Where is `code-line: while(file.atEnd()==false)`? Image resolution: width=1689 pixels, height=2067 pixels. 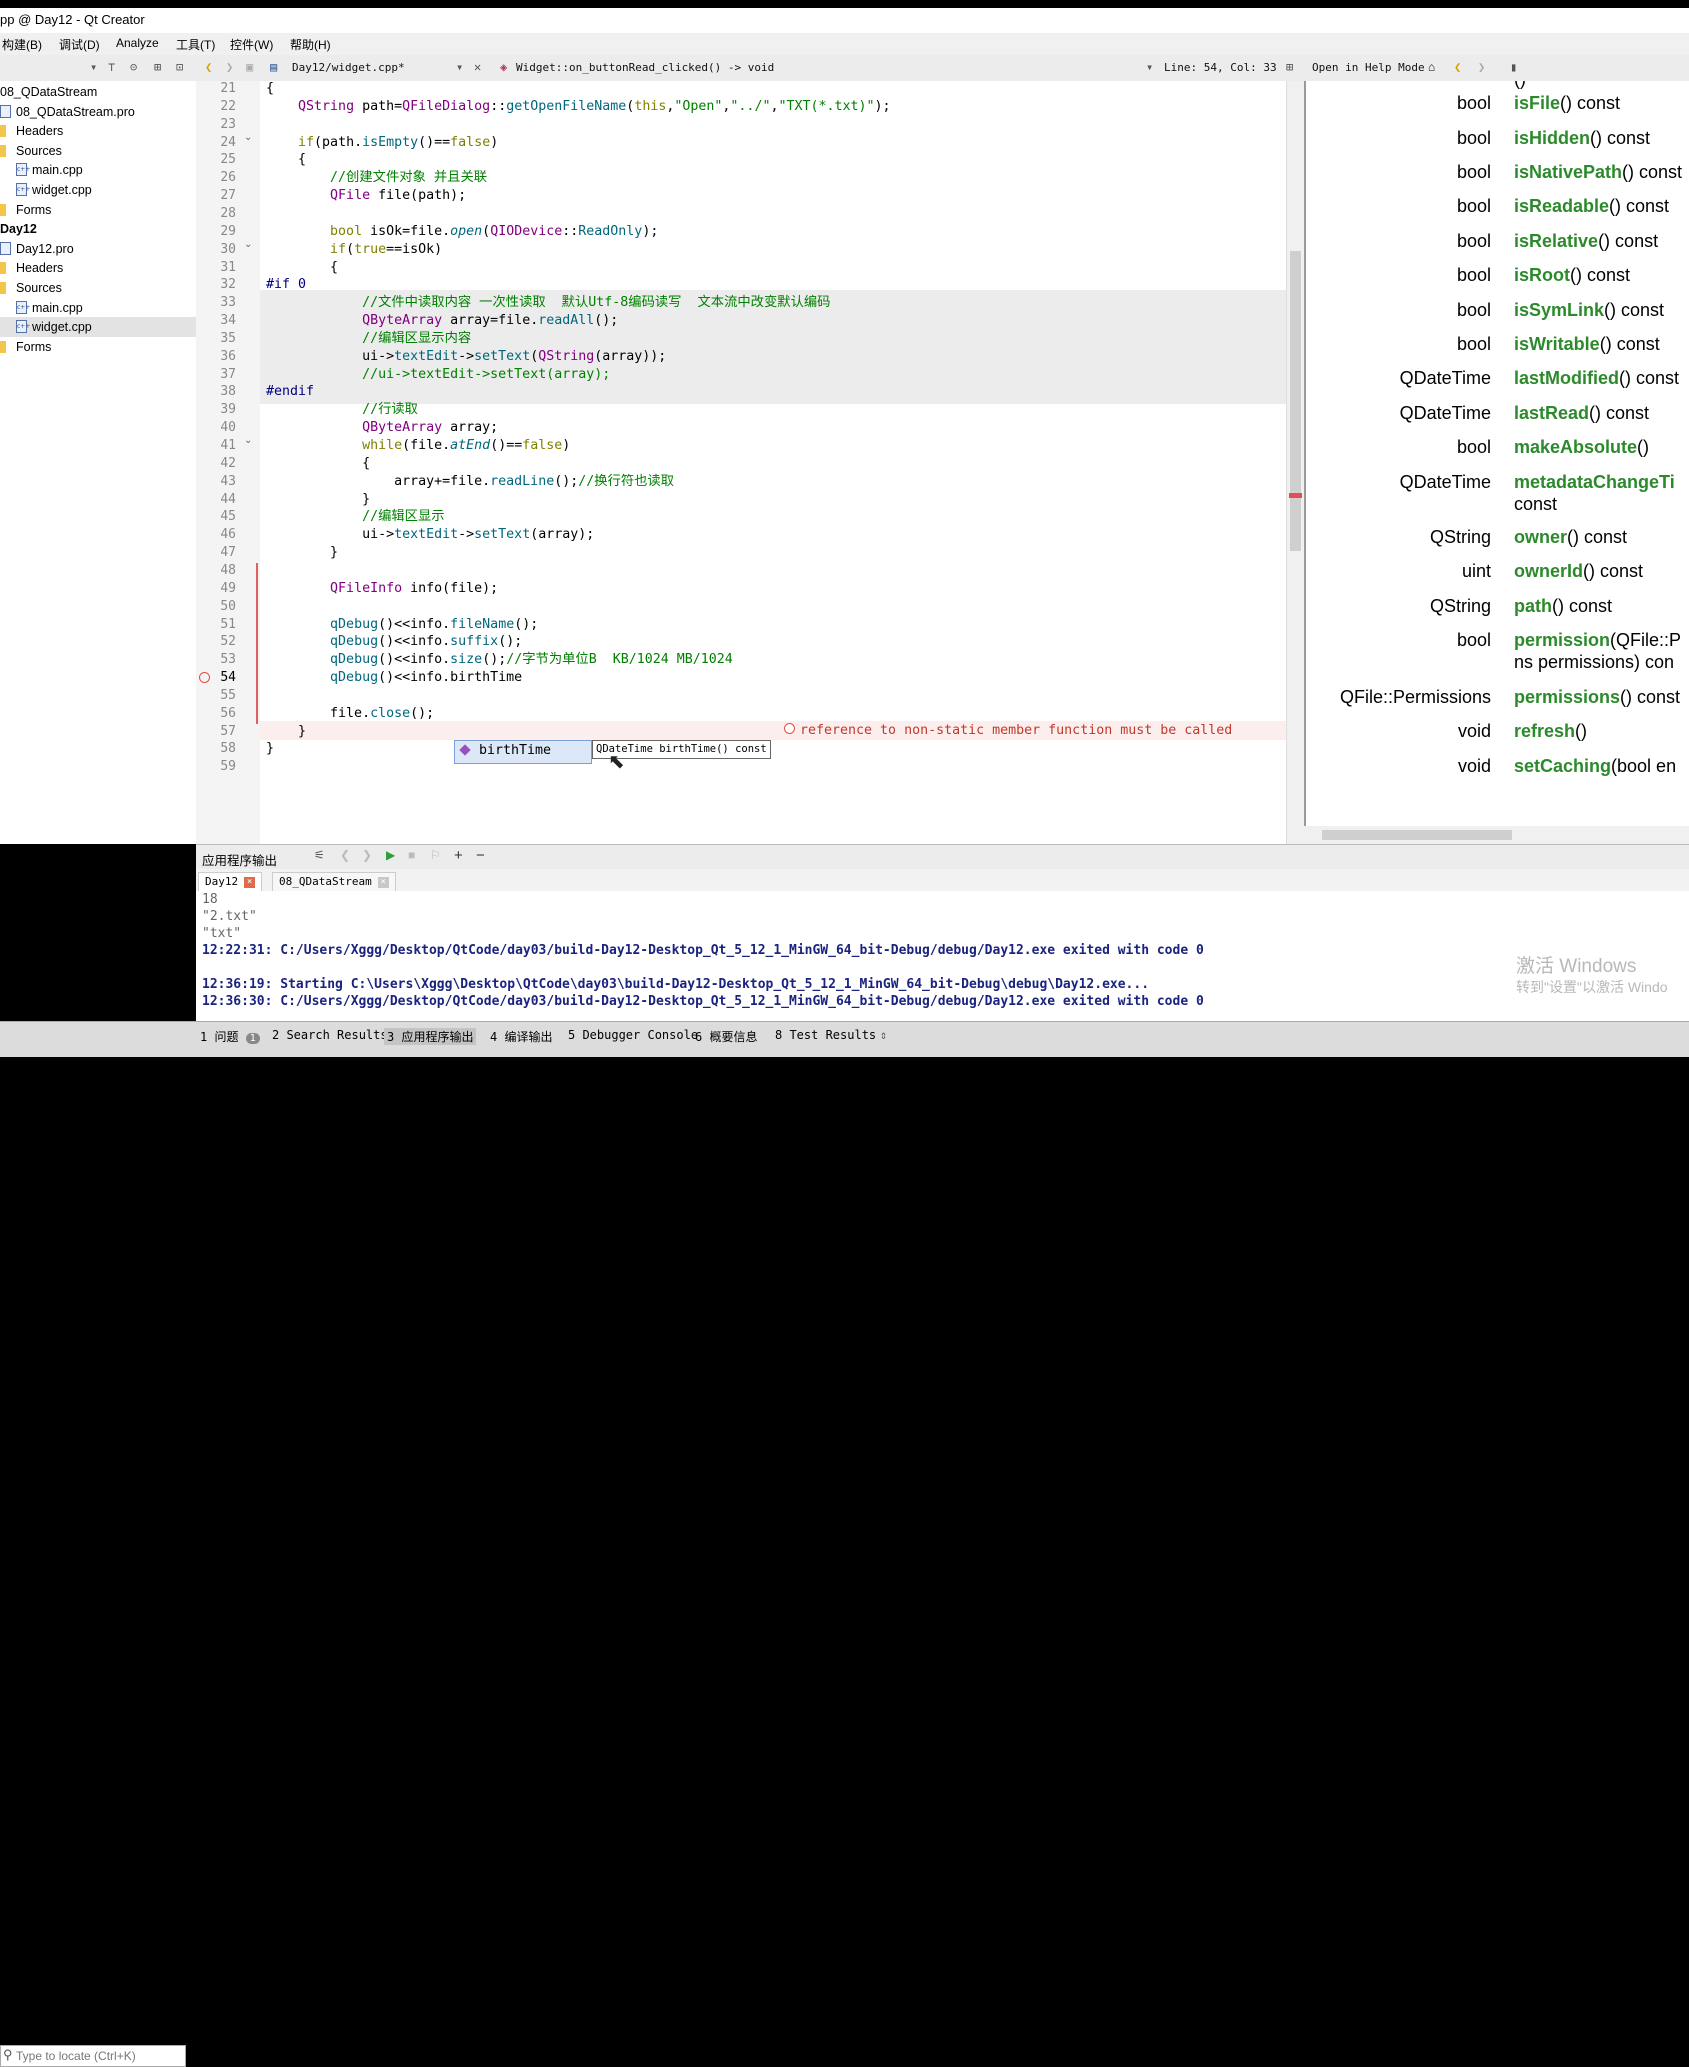 code-line: while(file.atEnd()==false) is located at coordinates (418, 445).